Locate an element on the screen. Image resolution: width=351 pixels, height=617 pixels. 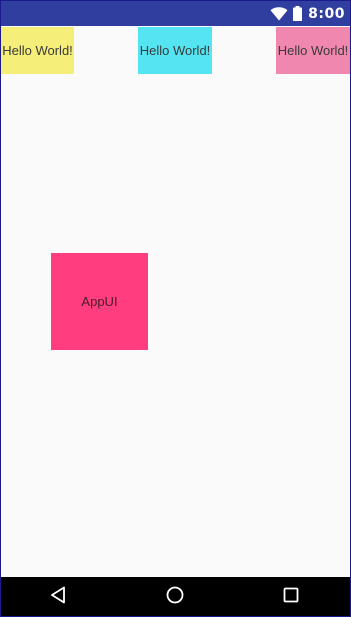
appui-box: AppUI is located at coordinates (99, 301).